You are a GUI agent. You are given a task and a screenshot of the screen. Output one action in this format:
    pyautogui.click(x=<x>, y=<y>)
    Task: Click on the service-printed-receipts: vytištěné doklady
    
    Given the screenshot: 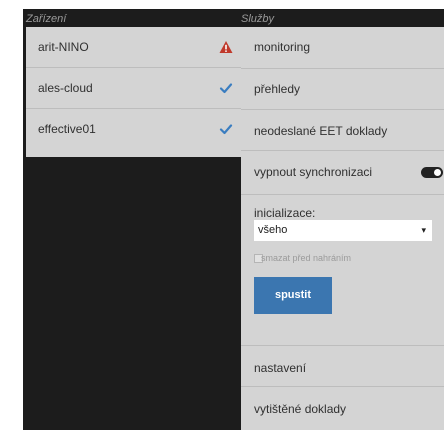 What is the action you would take?
    pyautogui.click(x=342, y=408)
    